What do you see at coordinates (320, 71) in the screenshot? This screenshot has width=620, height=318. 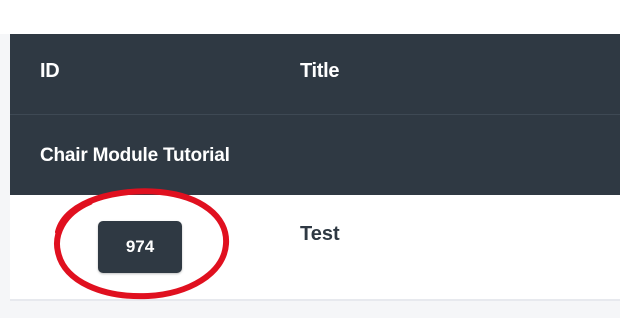 I see `column-header-title: Title` at bounding box center [320, 71].